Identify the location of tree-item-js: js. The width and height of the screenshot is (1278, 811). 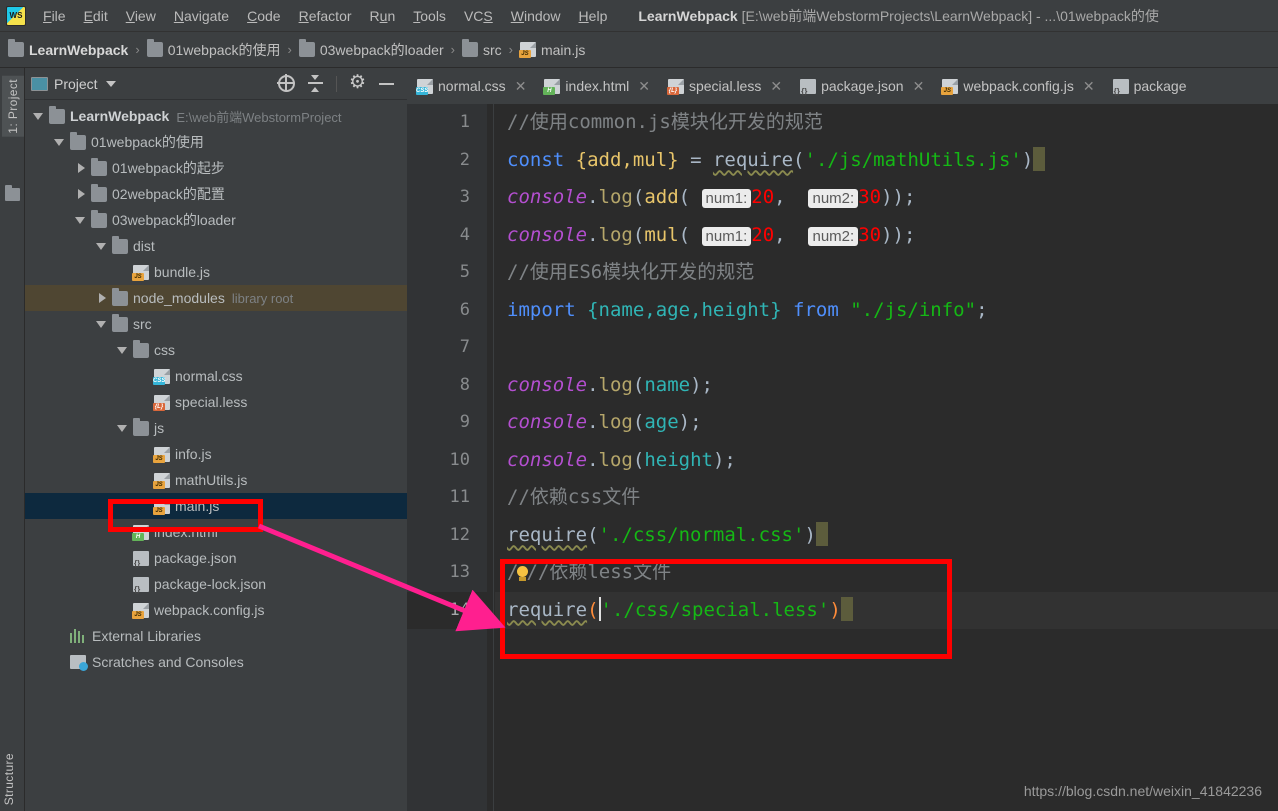
(216, 428).